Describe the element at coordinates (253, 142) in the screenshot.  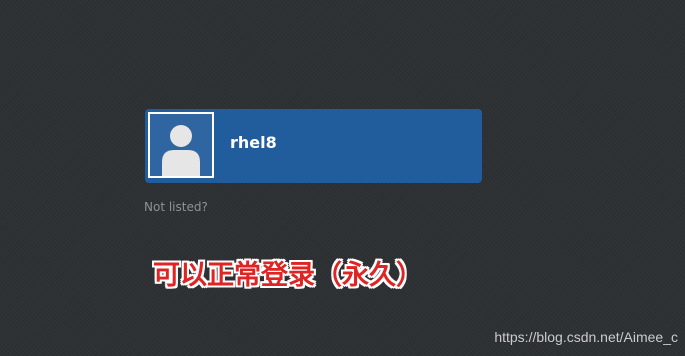
I see `user-name: rhel8` at that location.